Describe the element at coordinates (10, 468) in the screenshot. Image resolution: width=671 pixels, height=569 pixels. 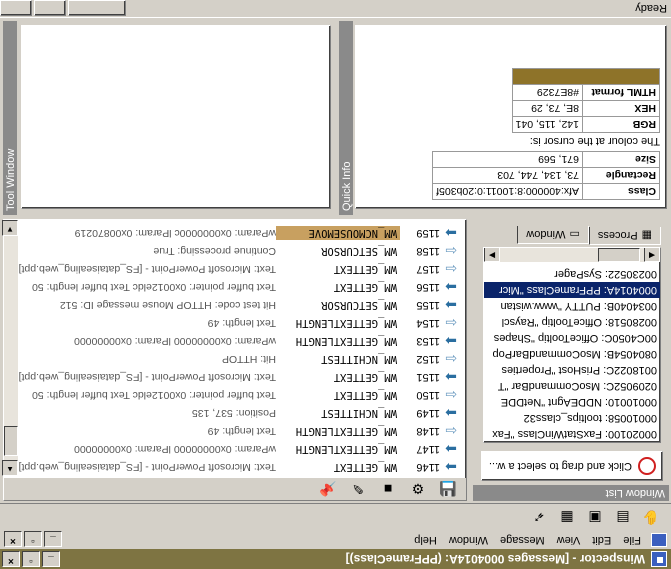
I see `scroll-up-button: ▲` at that location.